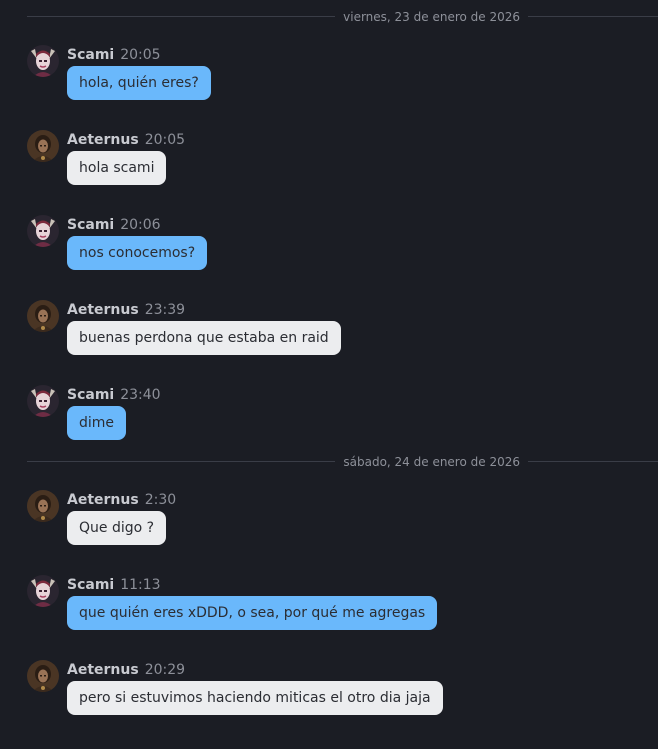 This screenshot has height=749, width=658. What do you see at coordinates (117, 528) in the screenshot?
I see `message-bubble: Que digo ?` at bounding box center [117, 528].